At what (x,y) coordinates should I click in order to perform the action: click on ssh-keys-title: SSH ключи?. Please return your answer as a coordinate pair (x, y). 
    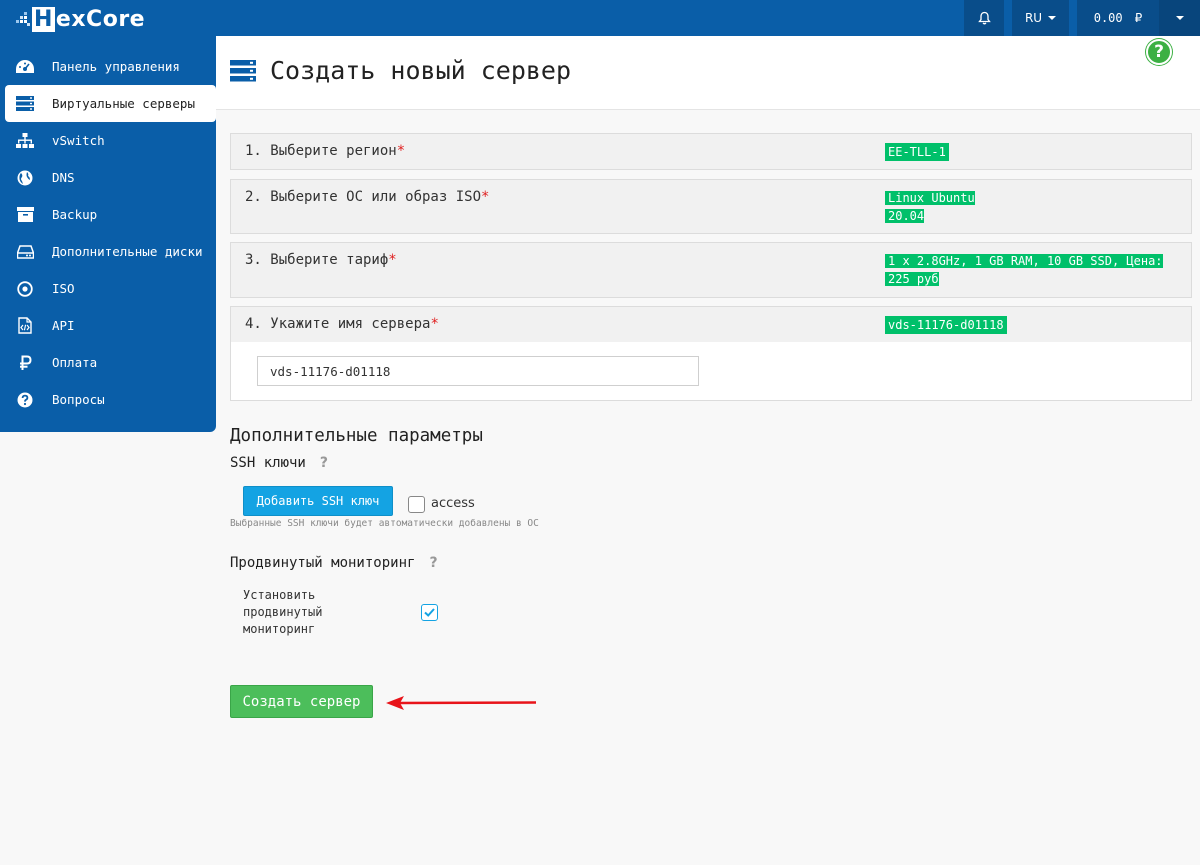
    Looking at the image, I should click on (279, 463).